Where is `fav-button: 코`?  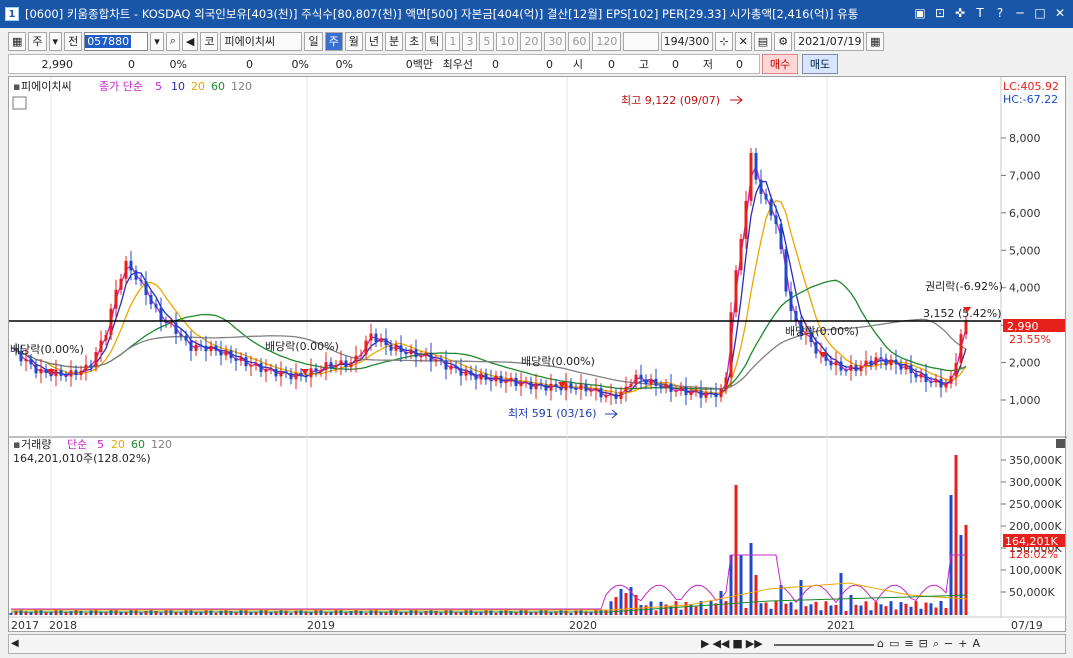 fav-button: 코 is located at coordinates (209, 41).